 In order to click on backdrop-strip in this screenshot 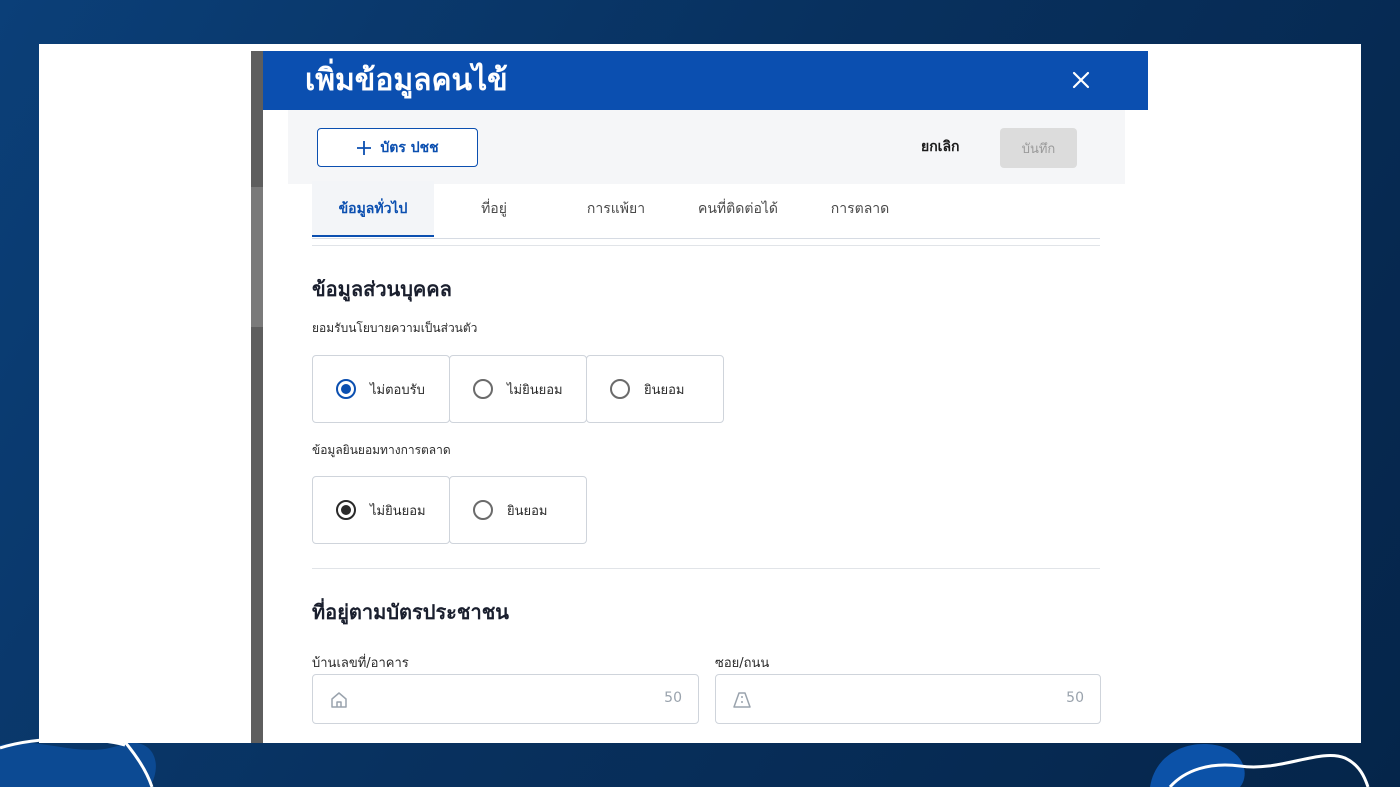, I will do `click(257, 397)`.